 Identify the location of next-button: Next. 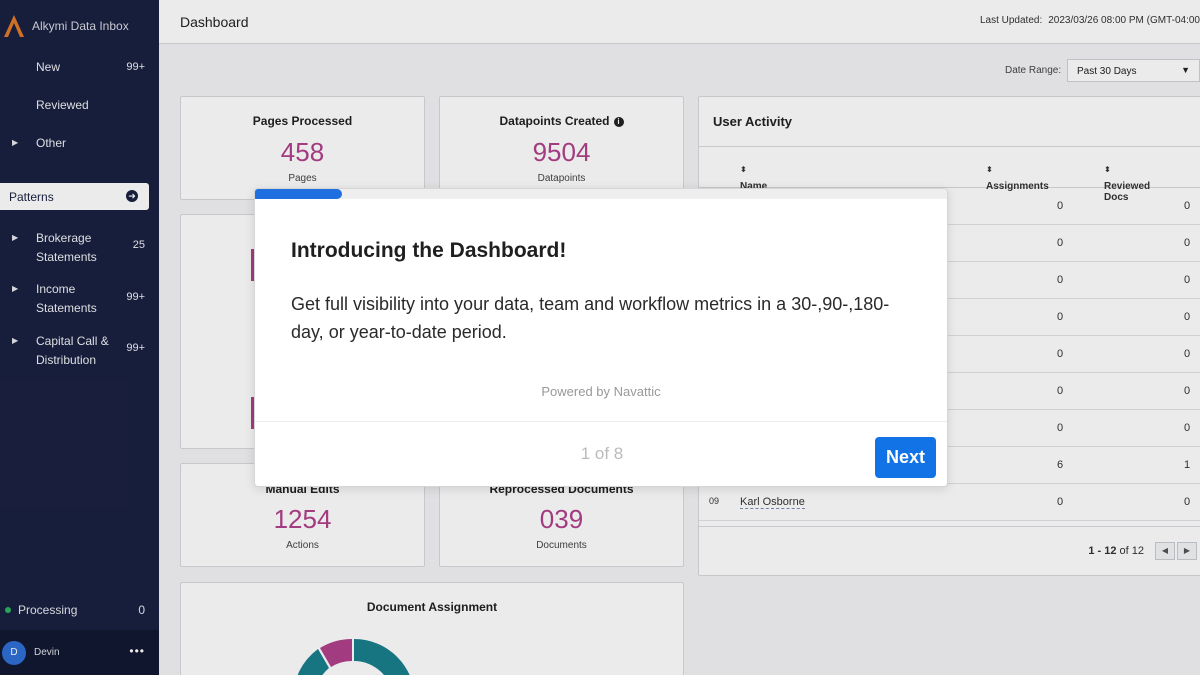
(905, 457).